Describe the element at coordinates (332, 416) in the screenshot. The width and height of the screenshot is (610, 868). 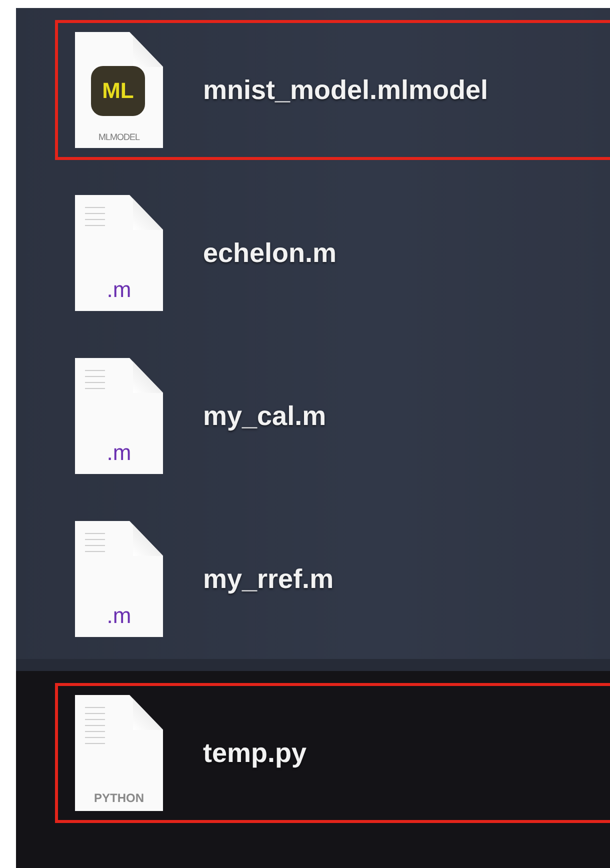
I see `file-item: .m my_cal.m` at that location.